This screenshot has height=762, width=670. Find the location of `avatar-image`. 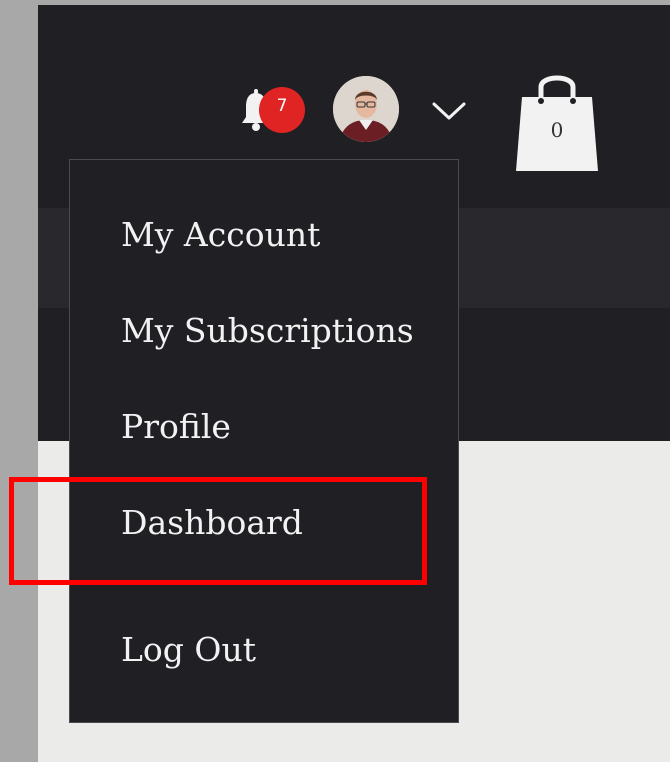

avatar-image is located at coordinates (366, 109).